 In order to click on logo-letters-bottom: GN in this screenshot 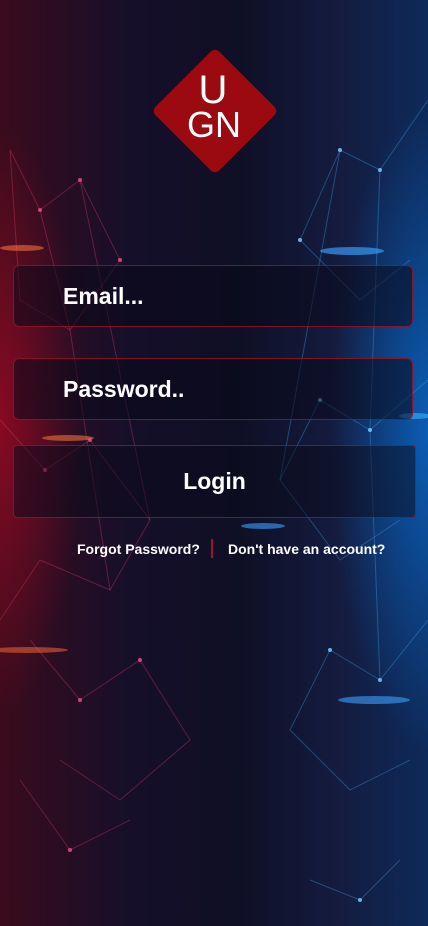, I will do `click(214, 124)`.